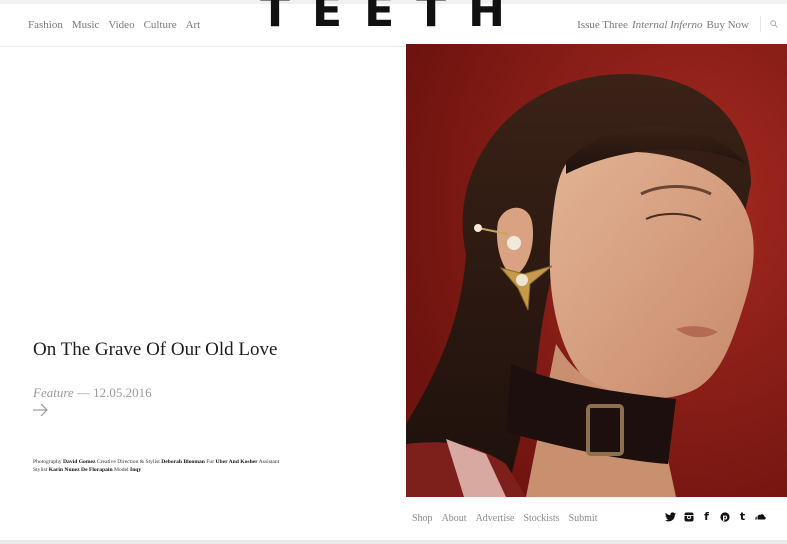 The image size is (787, 544). Describe the element at coordinates (495, 518) in the screenshot. I see `footer-link-advertise: Advertise` at that location.